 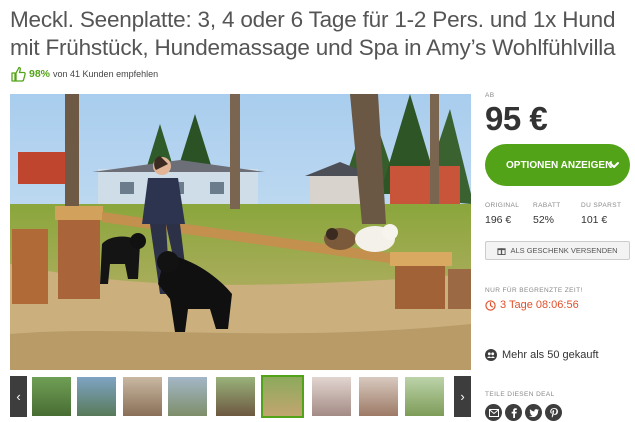 I want to click on gallery-next-button: ›, so click(x=462, y=396).